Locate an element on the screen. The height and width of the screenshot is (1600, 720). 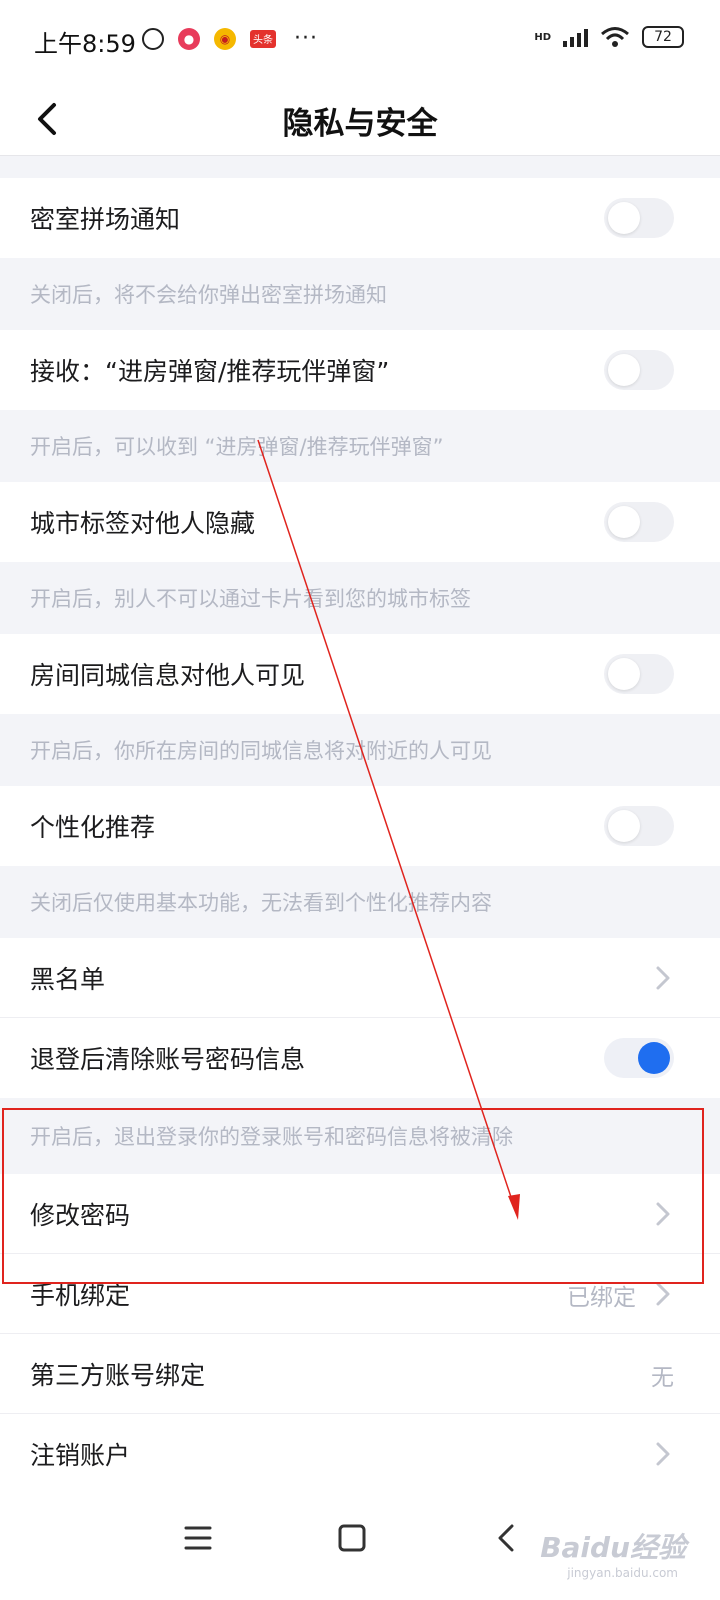
setting-hide-city: 城市标签对他人隐藏 is located at coordinates (360, 522).